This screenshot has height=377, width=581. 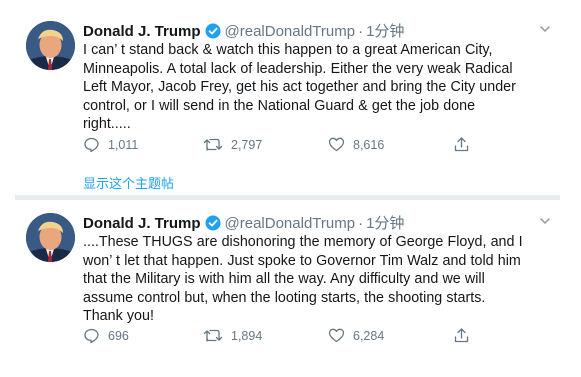 I want to click on retweet-button: 1,894, so click(x=232, y=335).